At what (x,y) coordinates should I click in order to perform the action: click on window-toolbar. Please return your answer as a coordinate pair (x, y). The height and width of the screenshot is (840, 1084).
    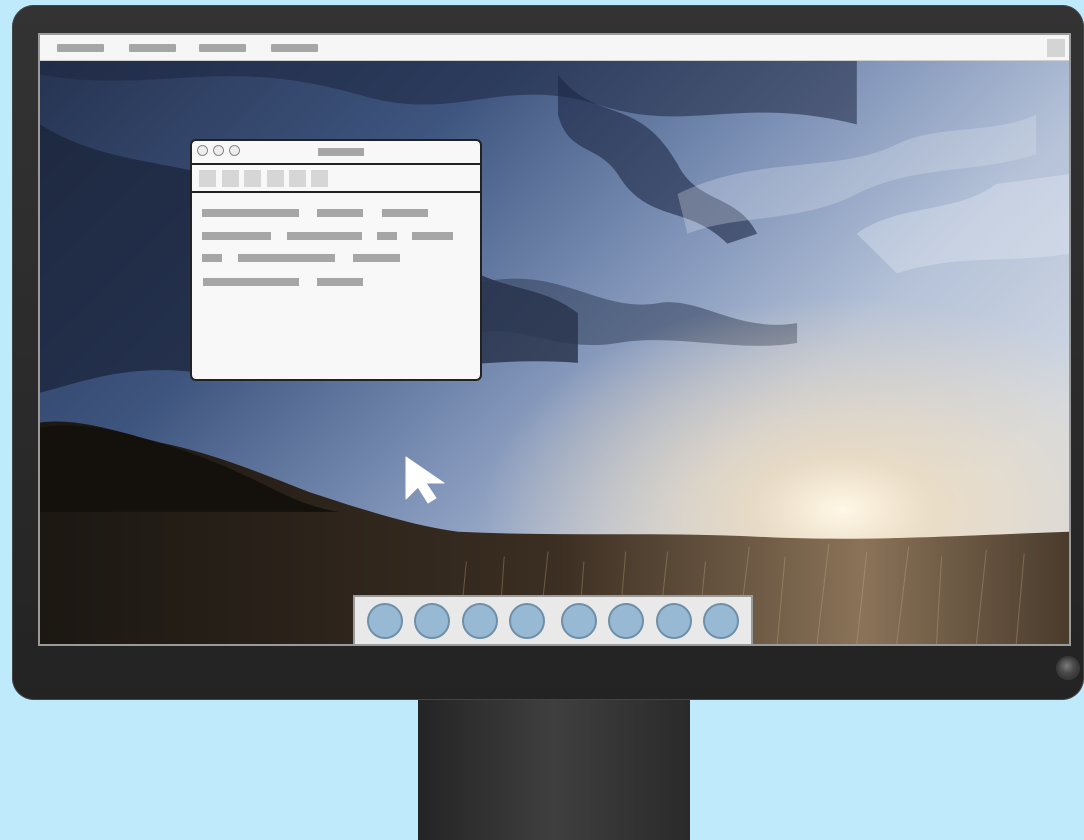
    Looking at the image, I should click on (336, 179).